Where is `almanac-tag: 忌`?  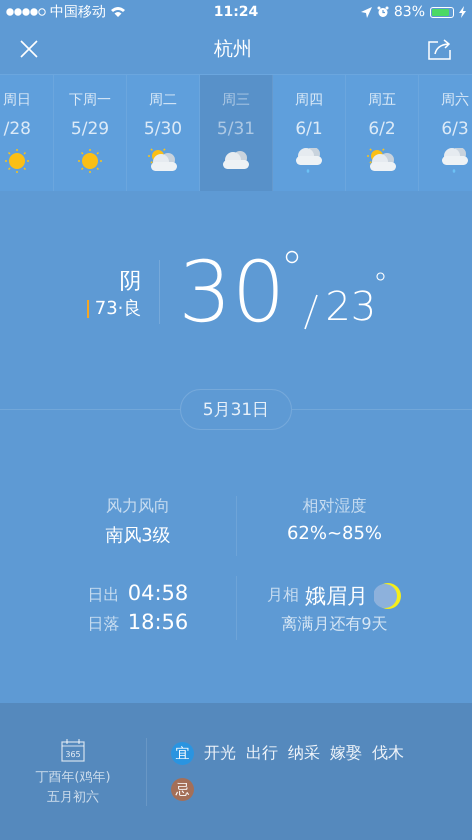
almanac-tag: 忌 is located at coordinates (182, 789).